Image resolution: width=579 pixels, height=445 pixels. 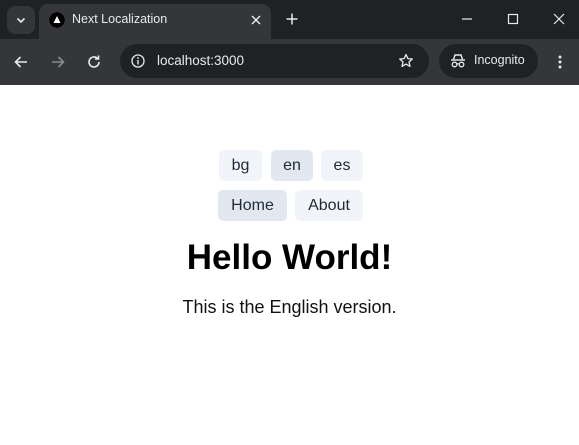 What do you see at coordinates (274, 61) in the screenshot?
I see `address-bar: localhost:3000` at bounding box center [274, 61].